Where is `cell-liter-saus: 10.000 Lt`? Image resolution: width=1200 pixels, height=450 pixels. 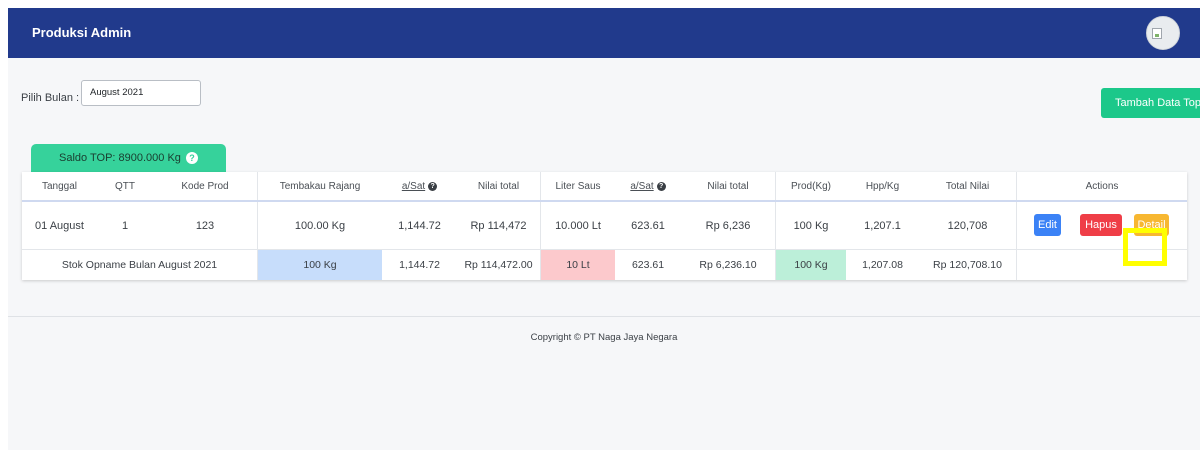
cell-liter-saus: 10.000 Lt is located at coordinates (578, 225).